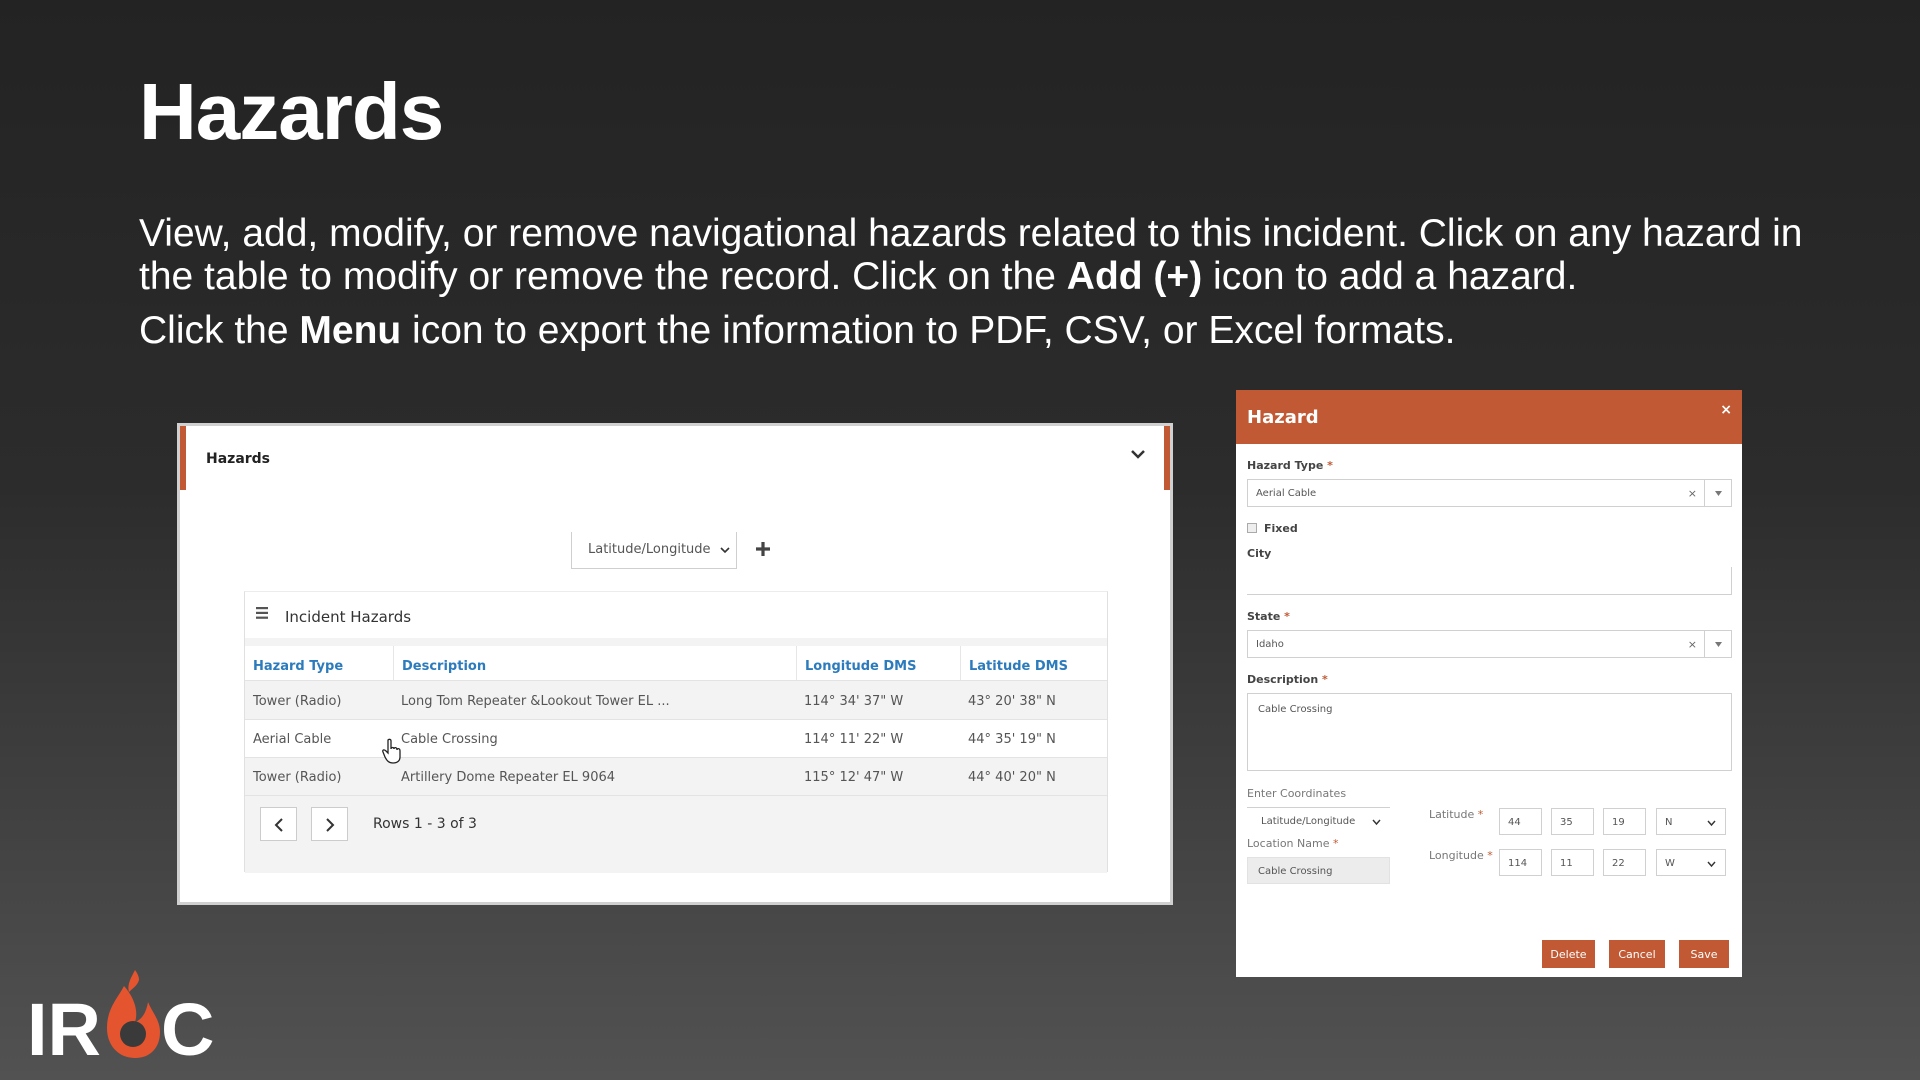 This screenshot has width=1920, height=1080. Describe the element at coordinates (1456, 855) in the screenshot. I see `longitude-label-text: Longitude` at that location.